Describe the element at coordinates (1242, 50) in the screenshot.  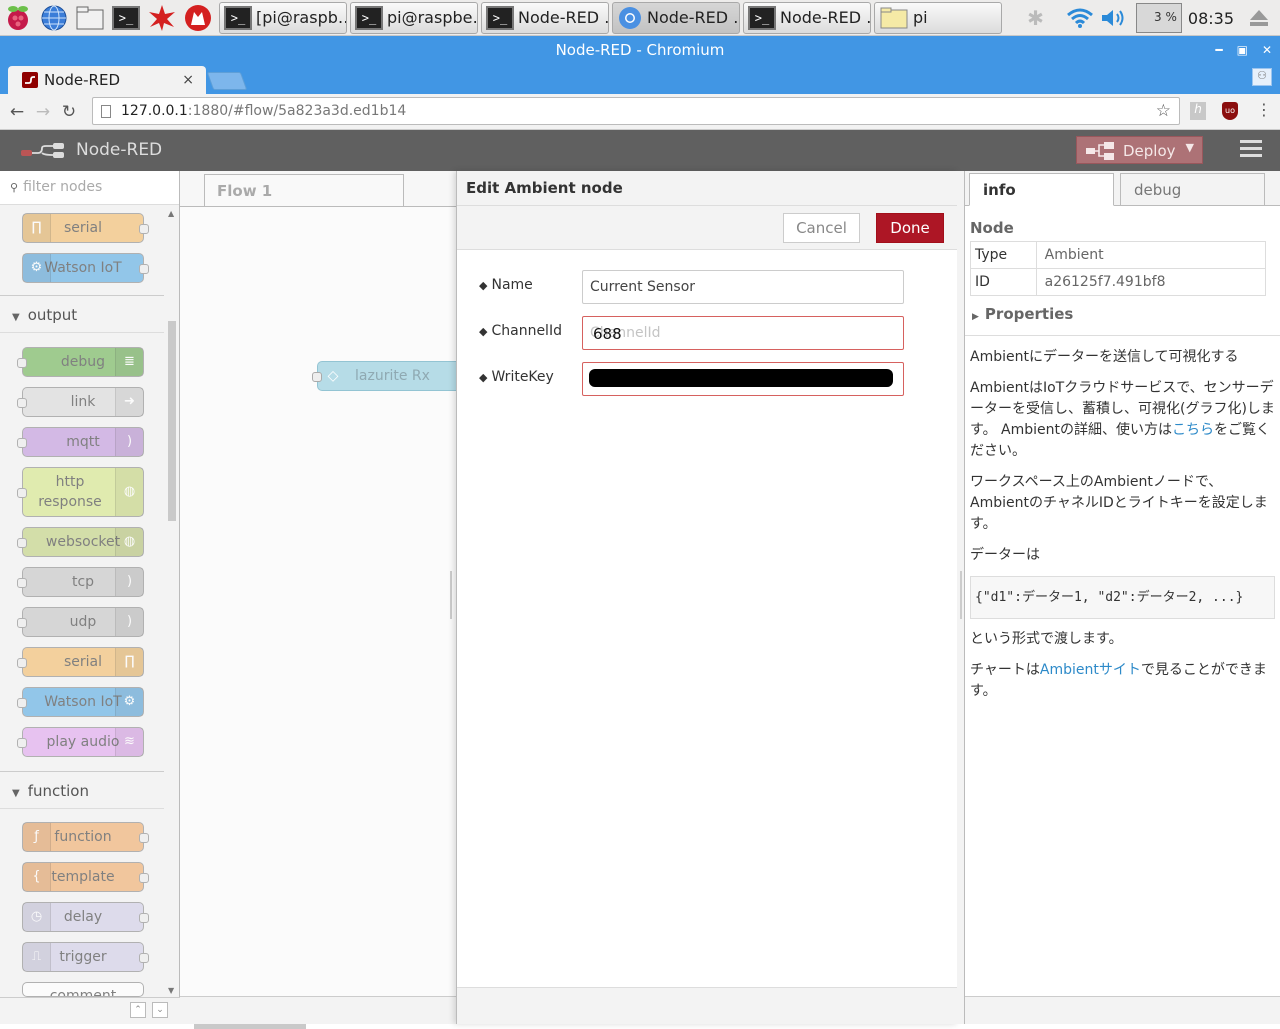
I see `maximize-icon: ▣` at that location.